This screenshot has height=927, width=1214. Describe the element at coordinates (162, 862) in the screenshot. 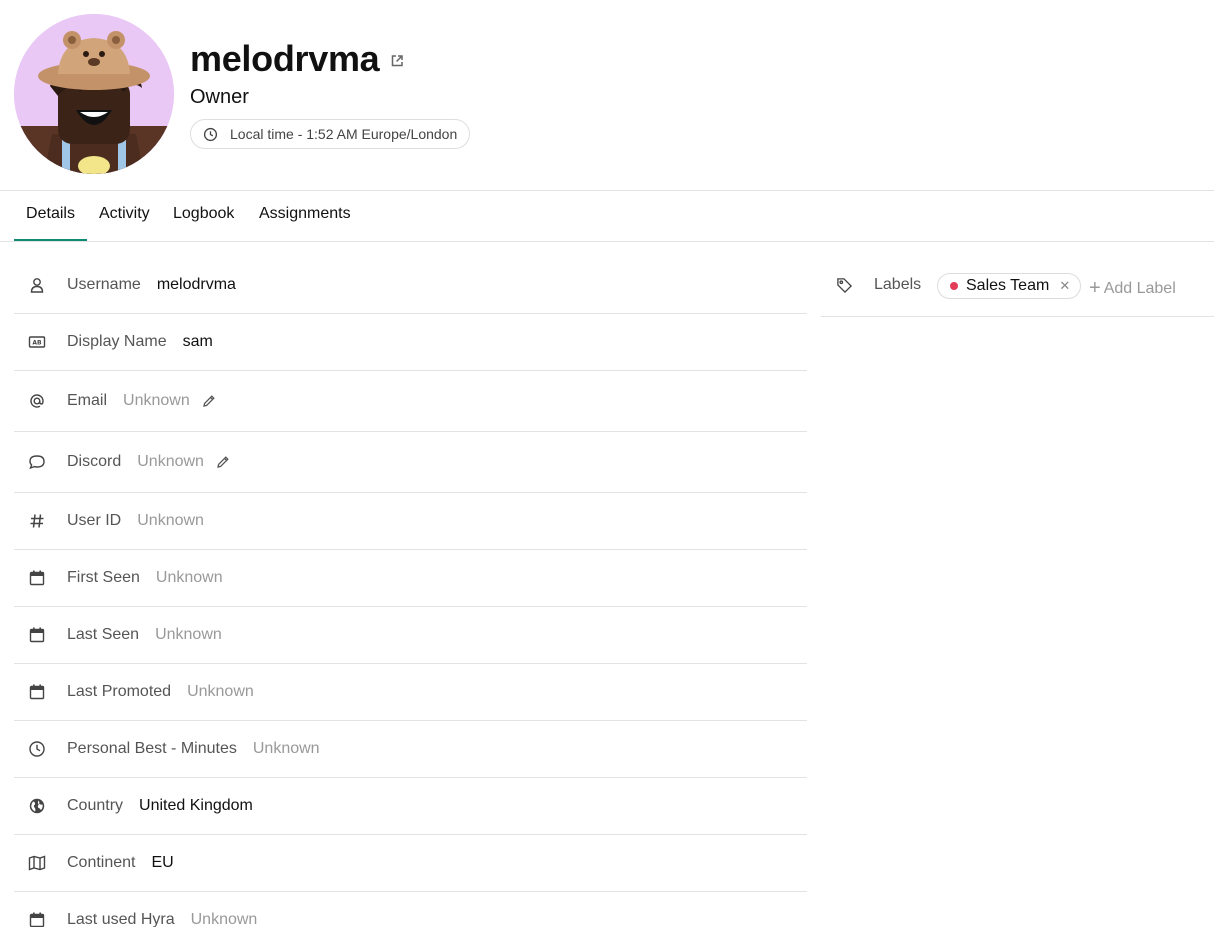

I see `detail-value: EU` at that location.